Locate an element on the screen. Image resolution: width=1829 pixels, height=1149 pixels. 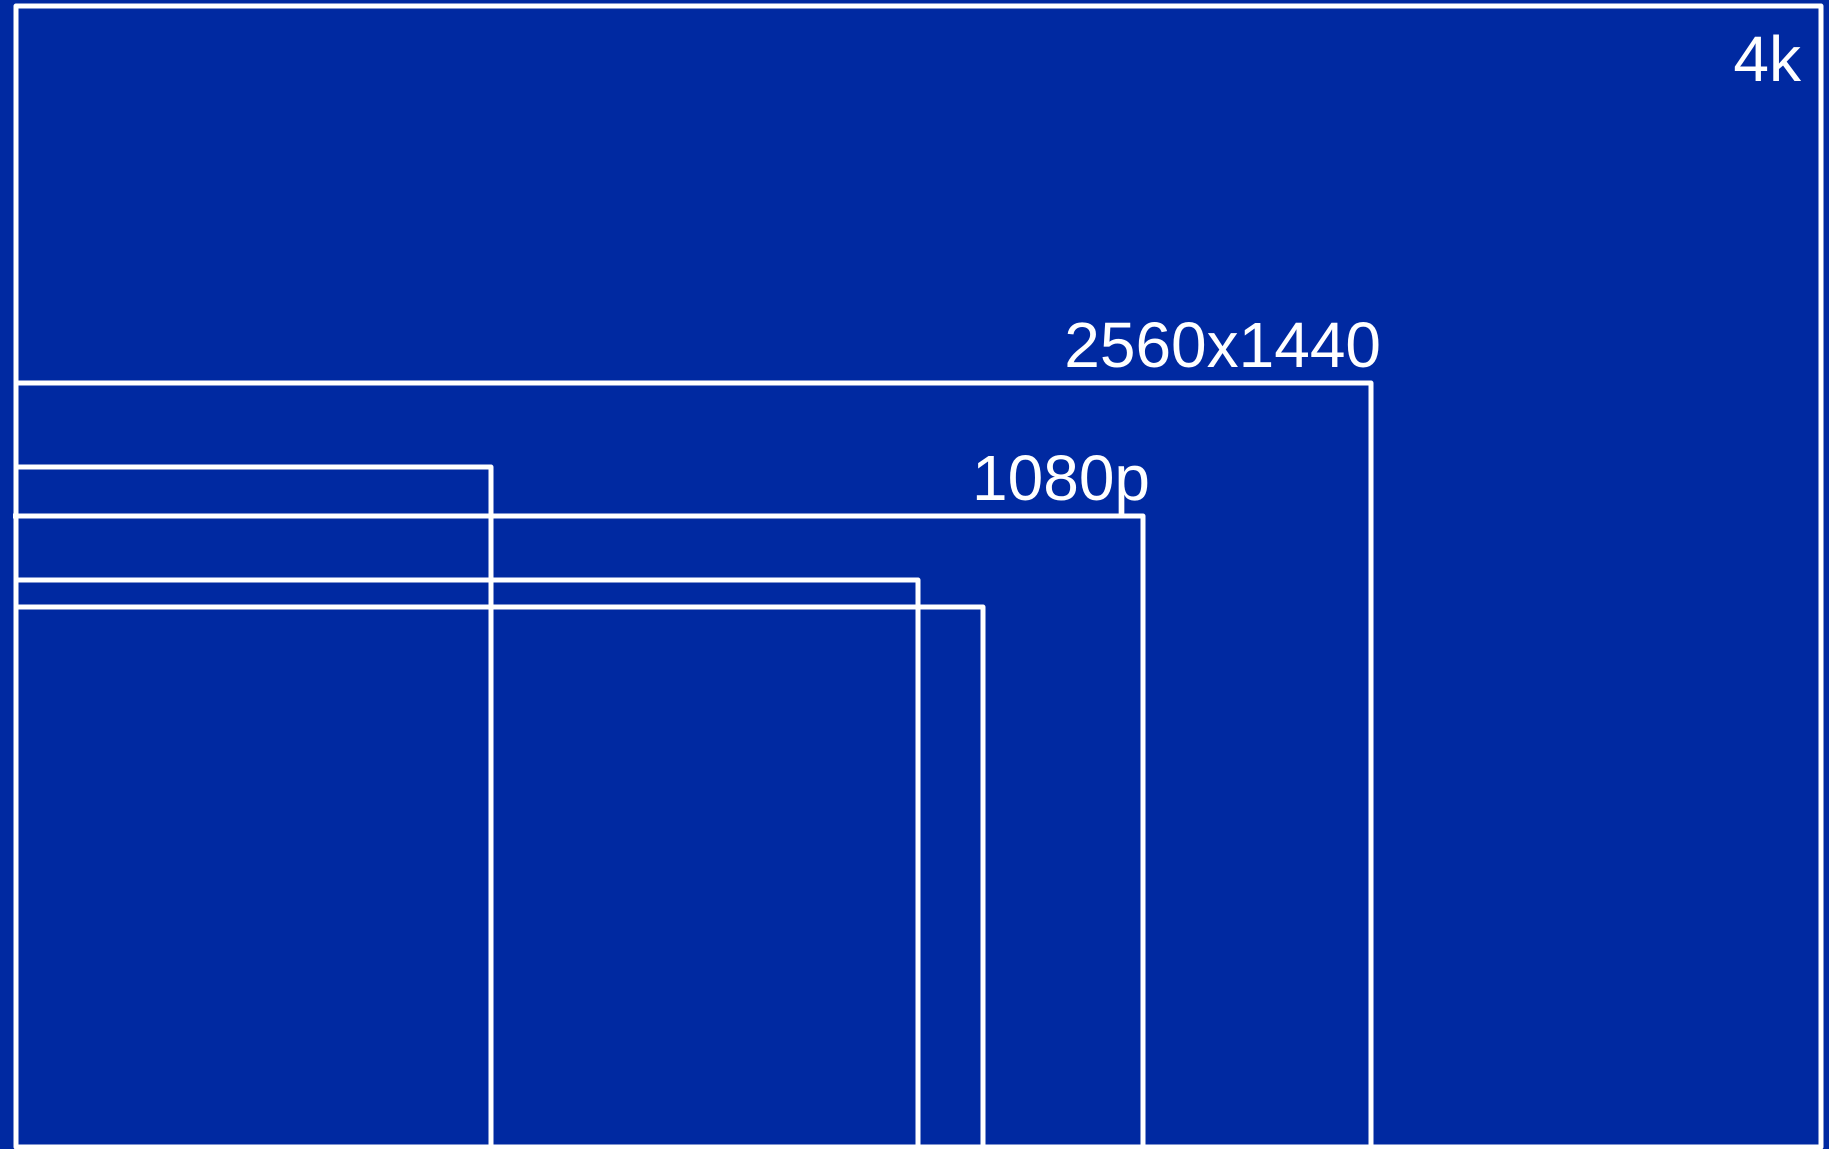
label-4k: 4k is located at coordinates (1767, 59).